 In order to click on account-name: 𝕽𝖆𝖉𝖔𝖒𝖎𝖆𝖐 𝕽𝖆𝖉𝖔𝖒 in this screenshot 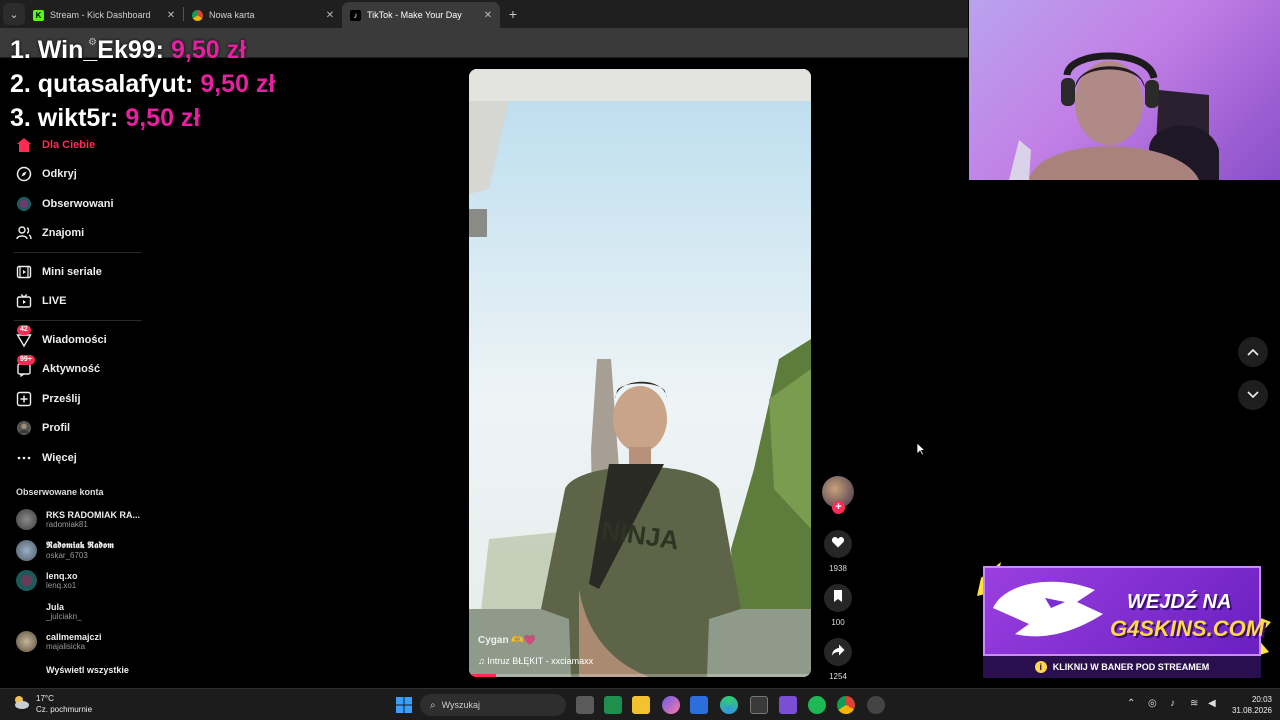, I will do `click(80, 545)`.